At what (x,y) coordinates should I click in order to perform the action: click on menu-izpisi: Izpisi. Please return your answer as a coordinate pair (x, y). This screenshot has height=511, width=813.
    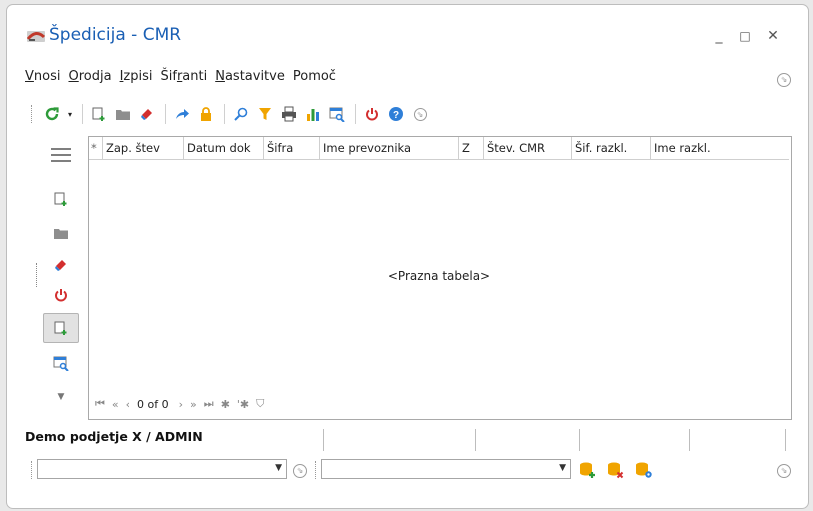
    Looking at the image, I should click on (136, 79).